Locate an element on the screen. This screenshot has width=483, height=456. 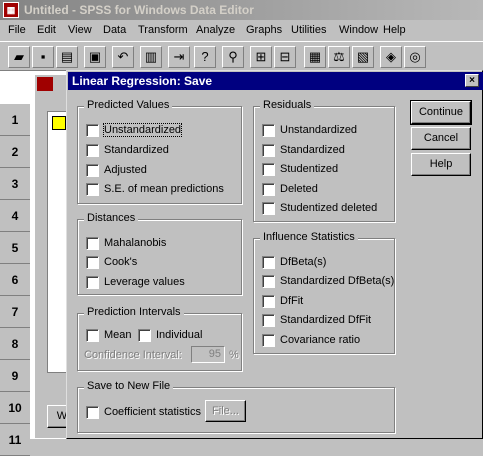
value-labels-icon: ◈ is located at coordinates (391, 57).